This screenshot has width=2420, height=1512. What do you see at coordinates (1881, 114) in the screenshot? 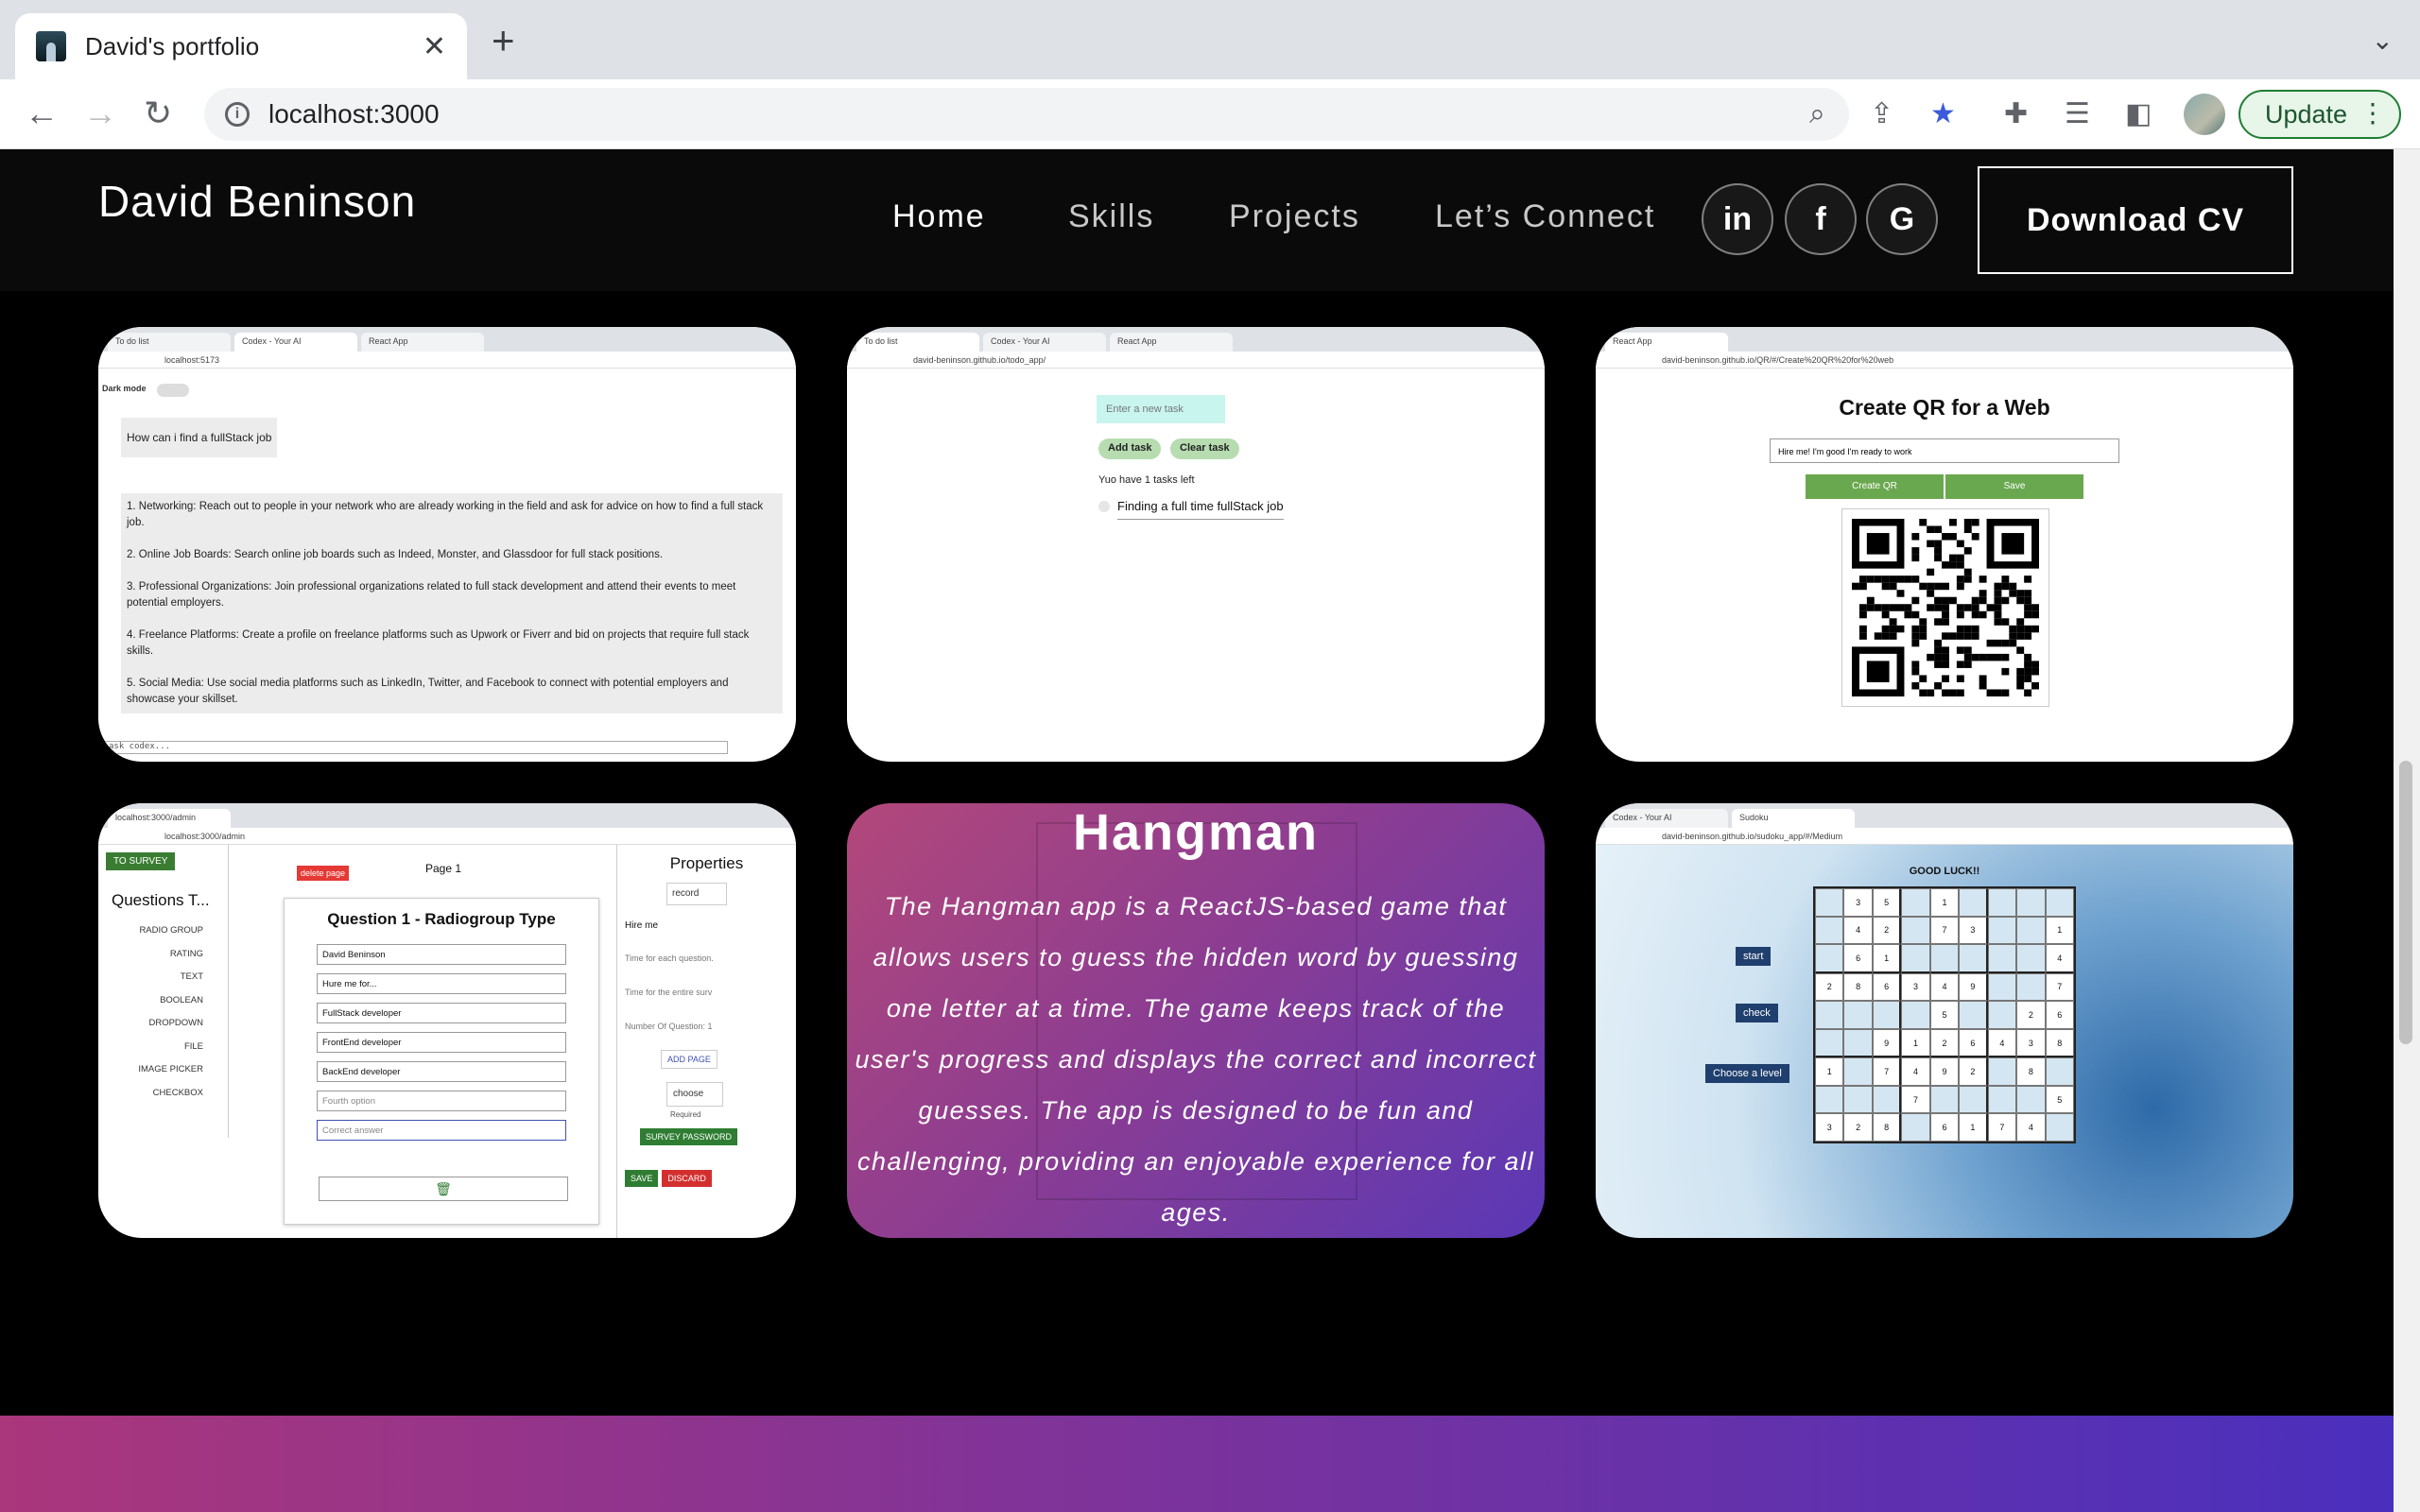
I see `share-icon: ⇪` at bounding box center [1881, 114].